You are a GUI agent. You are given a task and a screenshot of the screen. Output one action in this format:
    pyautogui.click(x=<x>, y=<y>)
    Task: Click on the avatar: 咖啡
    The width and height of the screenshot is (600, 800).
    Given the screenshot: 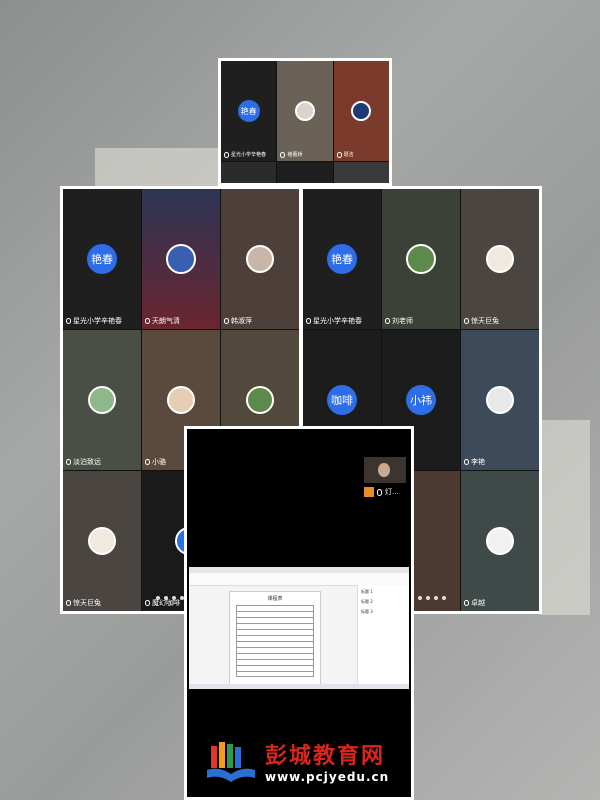 What is the action you would take?
    pyautogui.click(x=342, y=400)
    